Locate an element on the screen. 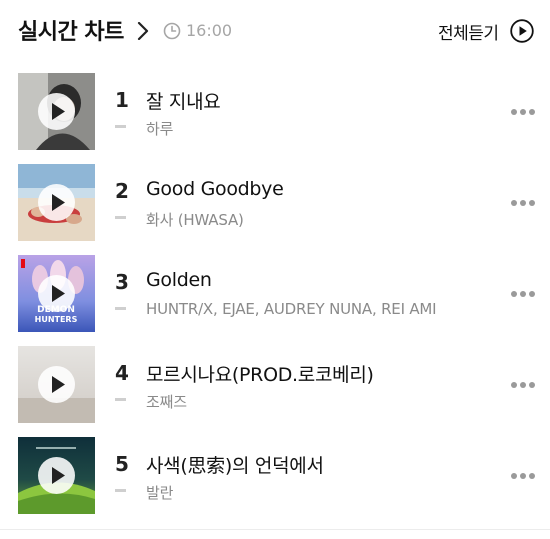 This screenshot has width=550, height=539. chart-row: 4 모르시나요(PROD.로코베리) 조째즈 is located at coordinates (275, 385).